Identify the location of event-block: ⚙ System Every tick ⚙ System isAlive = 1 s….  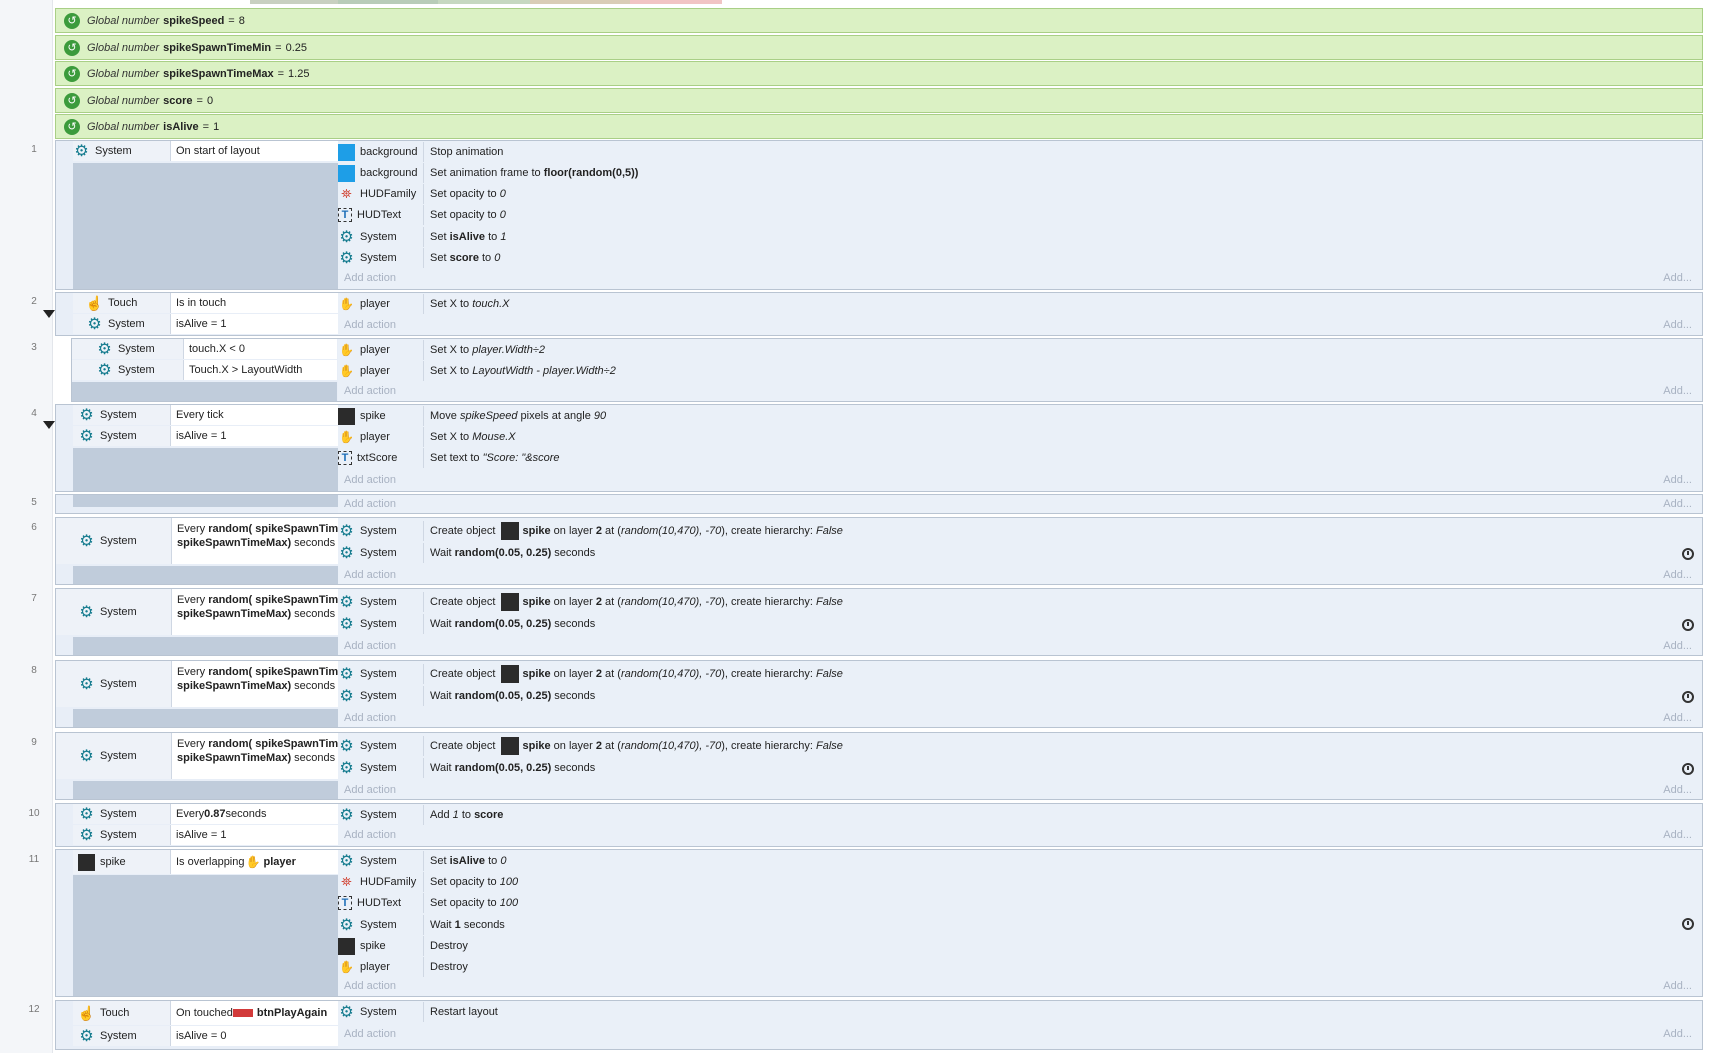
(879, 448).